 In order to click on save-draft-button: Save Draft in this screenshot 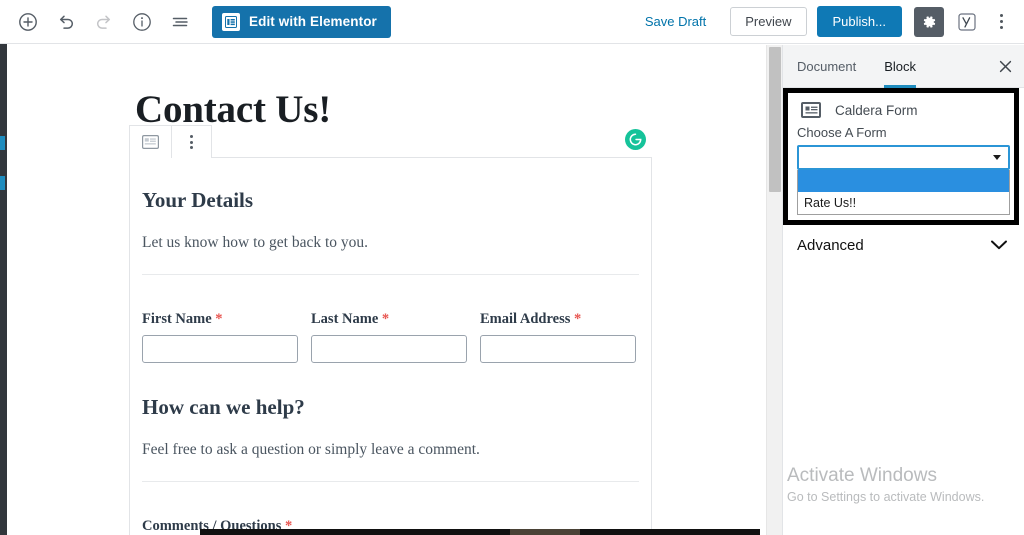, I will do `click(675, 21)`.